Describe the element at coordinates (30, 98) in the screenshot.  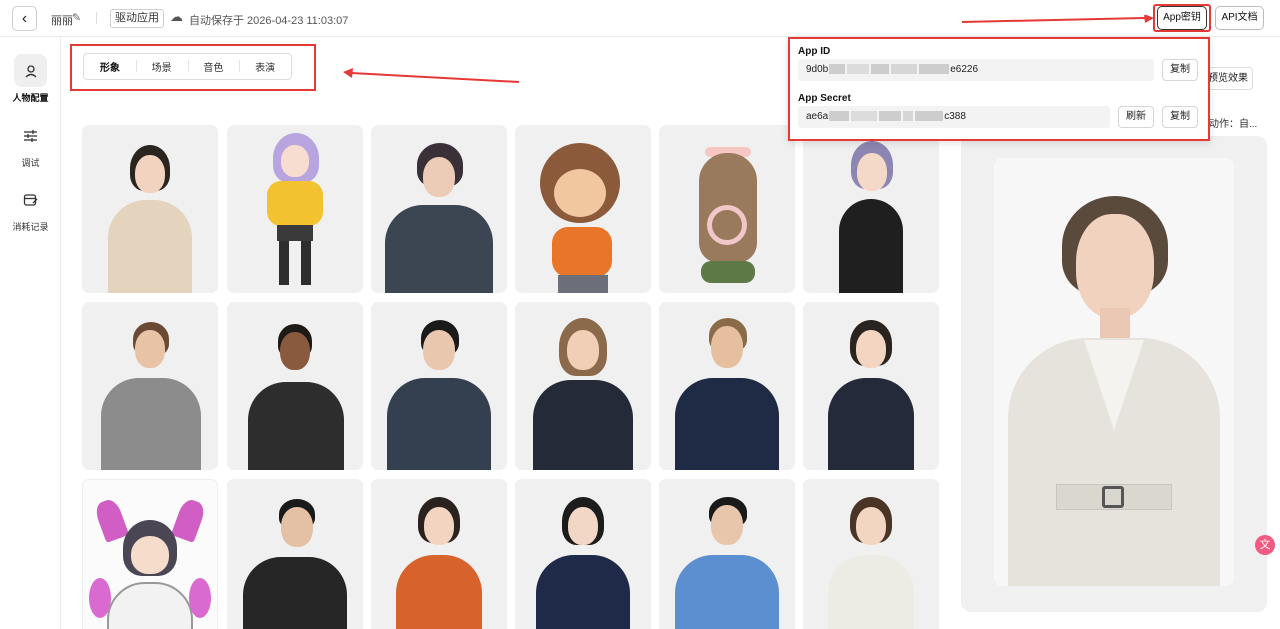
I see `sidebar-item-label: 人物配置` at that location.